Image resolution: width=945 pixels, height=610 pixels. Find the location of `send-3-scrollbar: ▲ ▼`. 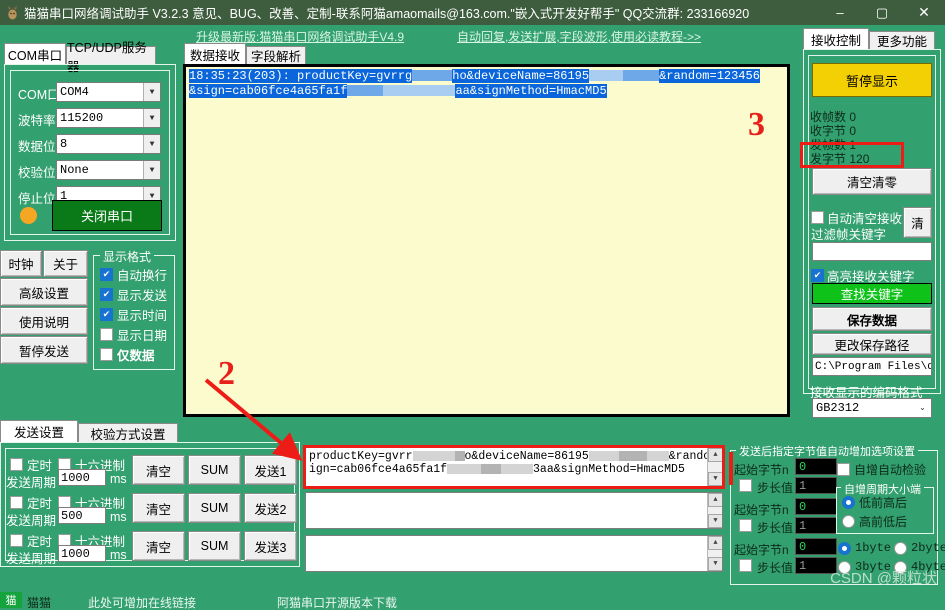

send-3-scrollbar: ▲ ▼ is located at coordinates (714, 553).